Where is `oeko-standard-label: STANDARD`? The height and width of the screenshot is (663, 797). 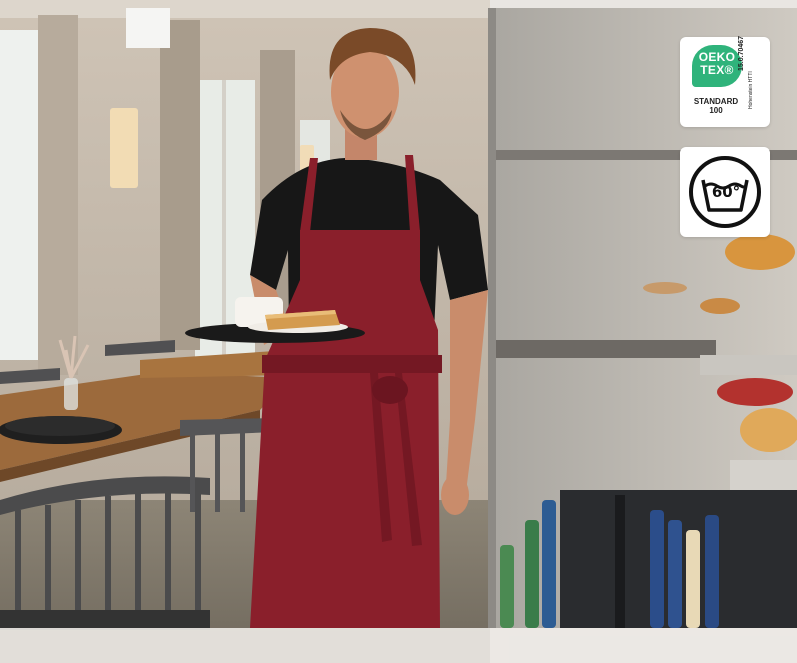 oeko-standard-label: STANDARD is located at coordinates (716, 101).